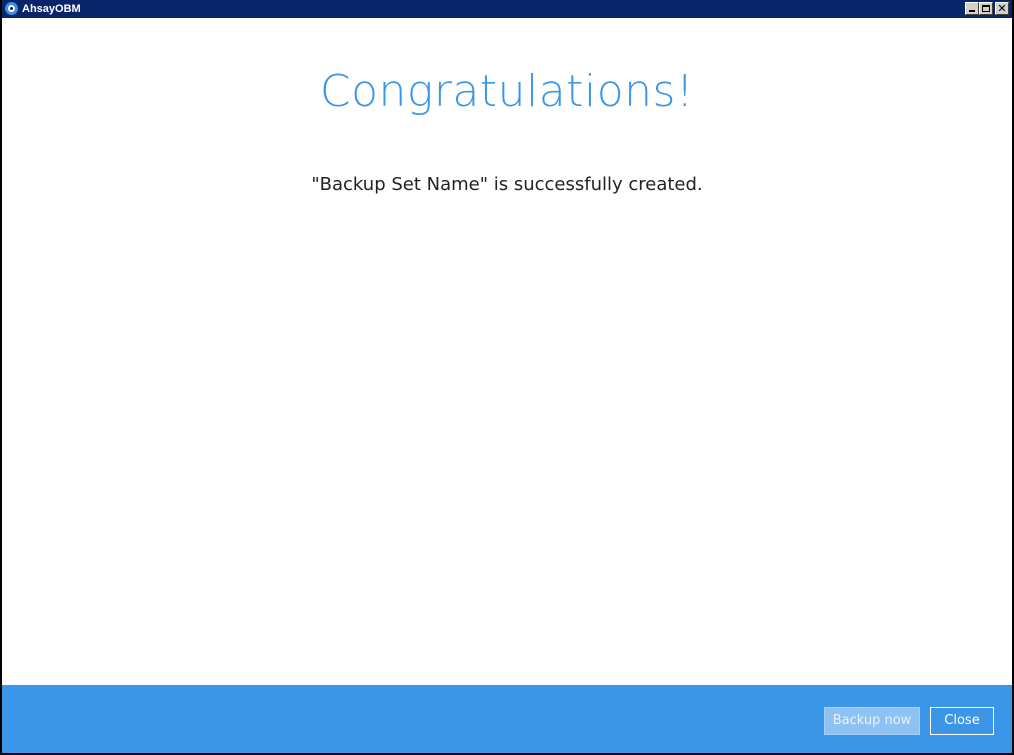 This screenshot has height=755, width=1014. I want to click on title-bar: AhsayOBM ✕, so click(507, 9).